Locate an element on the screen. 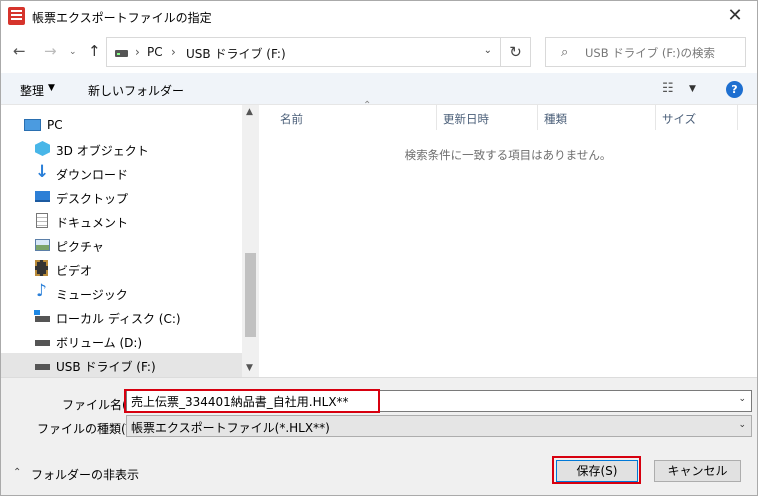 The image size is (758, 496). search-icon: ⌕ is located at coordinates (565, 52).